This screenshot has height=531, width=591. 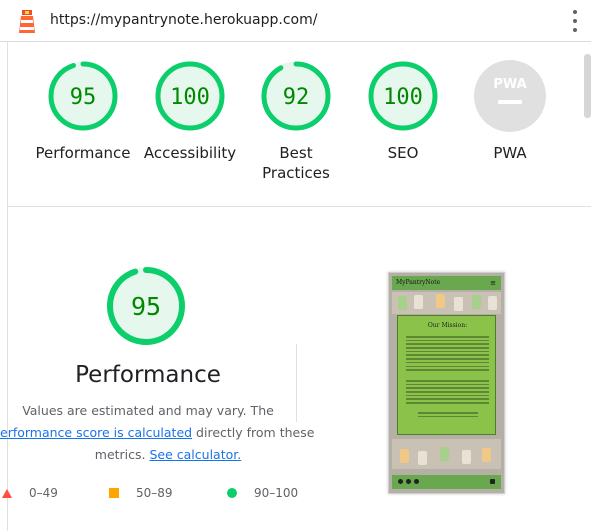 I want to click on gauge-label: Performance, so click(x=83, y=153).